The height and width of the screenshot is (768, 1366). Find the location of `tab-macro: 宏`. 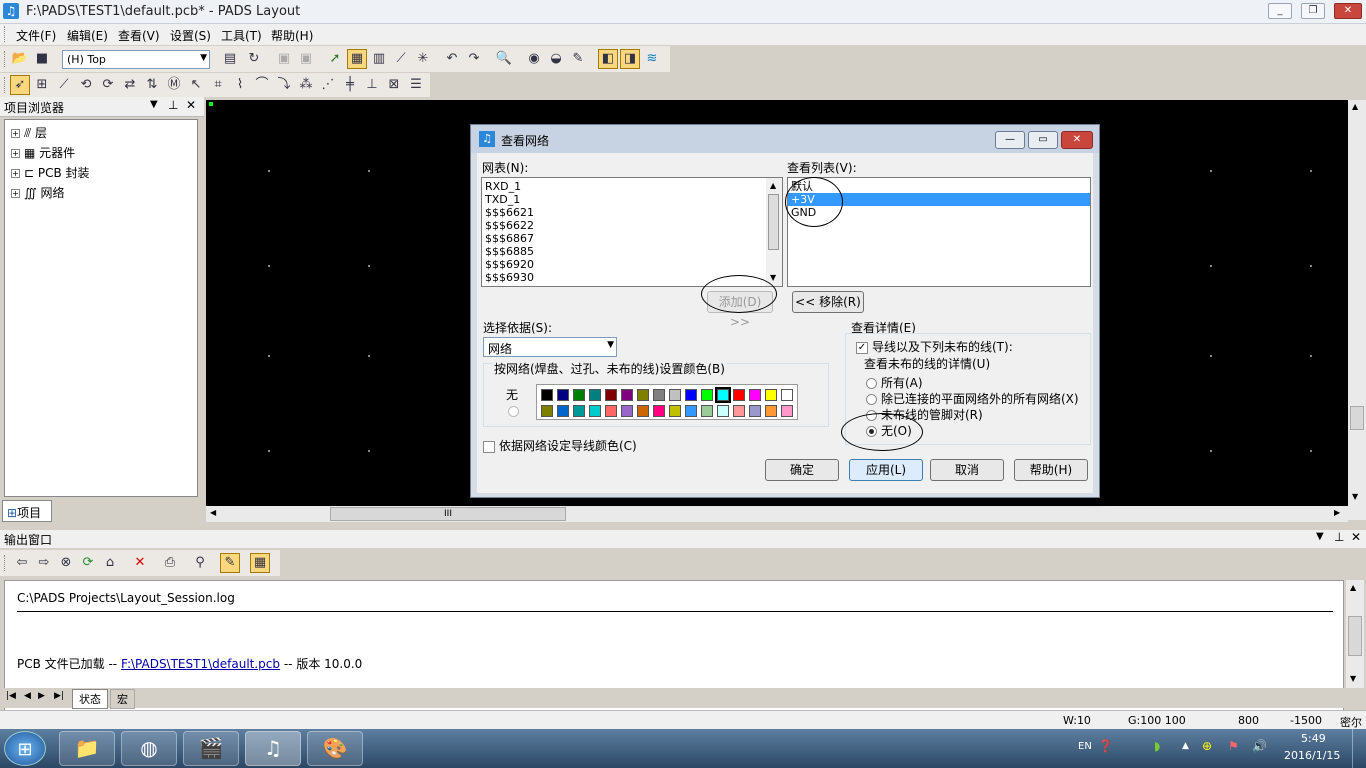

tab-macro: 宏 is located at coordinates (122, 699).